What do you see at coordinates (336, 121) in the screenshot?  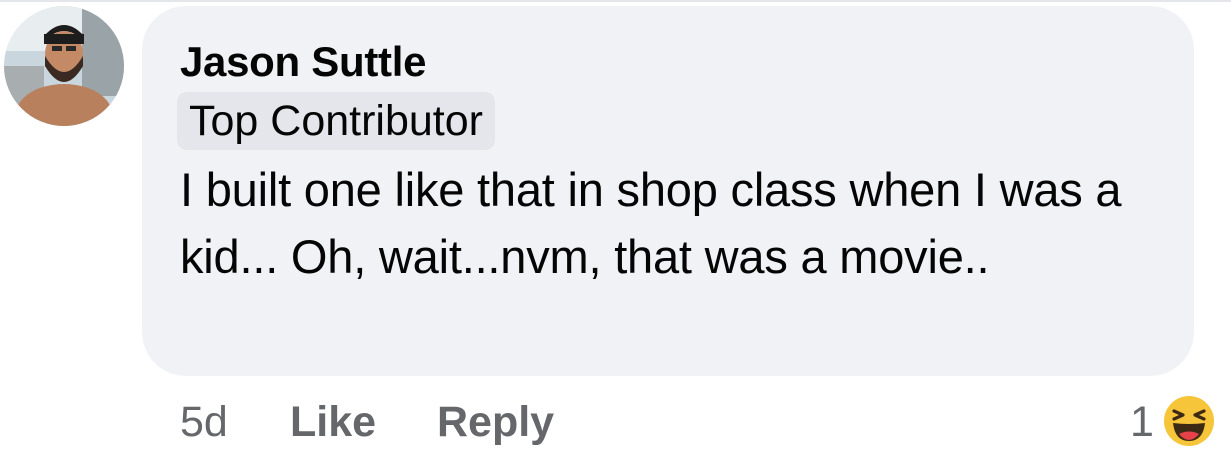 I see `top-contributor-badge: Top Contributor` at bounding box center [336, 121].